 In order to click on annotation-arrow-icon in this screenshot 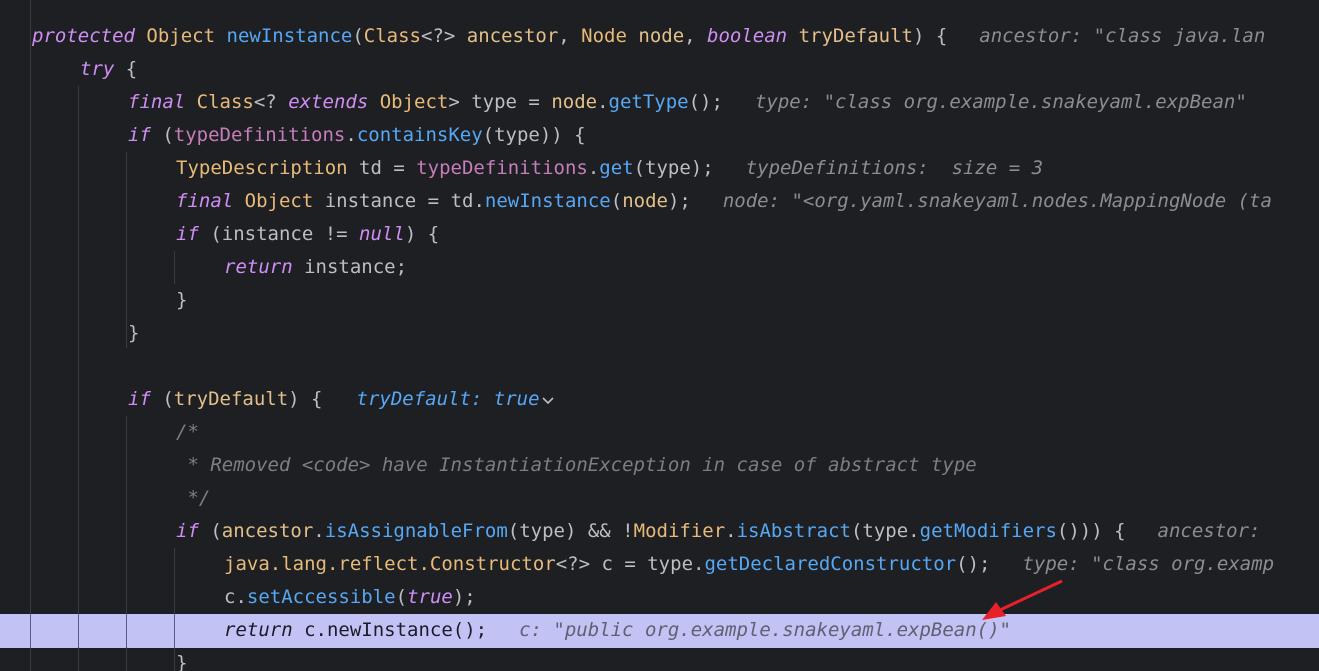, I will do `click(1022, 599)`.